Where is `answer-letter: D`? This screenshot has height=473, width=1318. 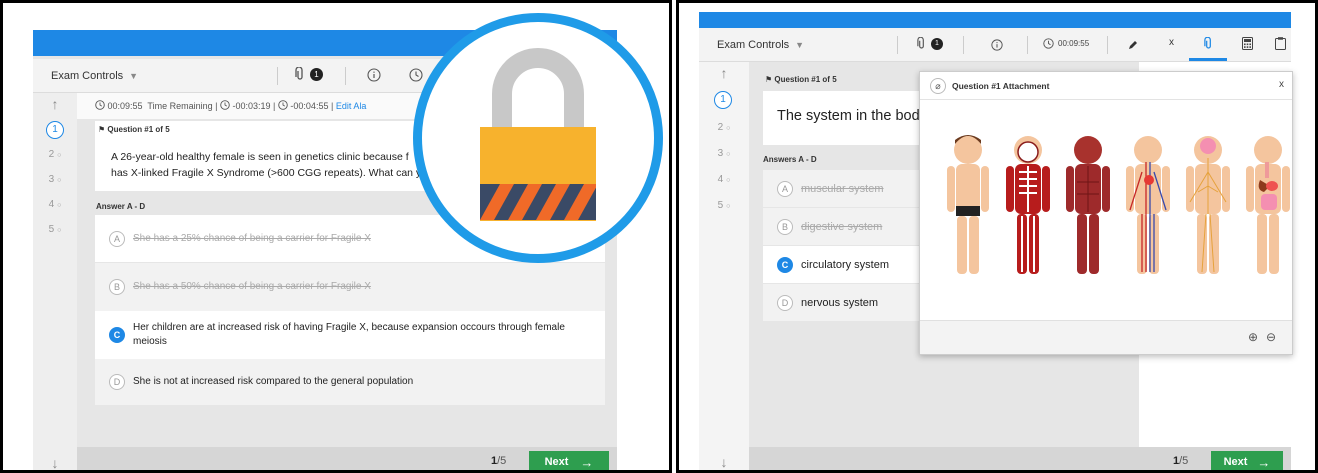
answer-letter: D is located at coordinates (117, 382).